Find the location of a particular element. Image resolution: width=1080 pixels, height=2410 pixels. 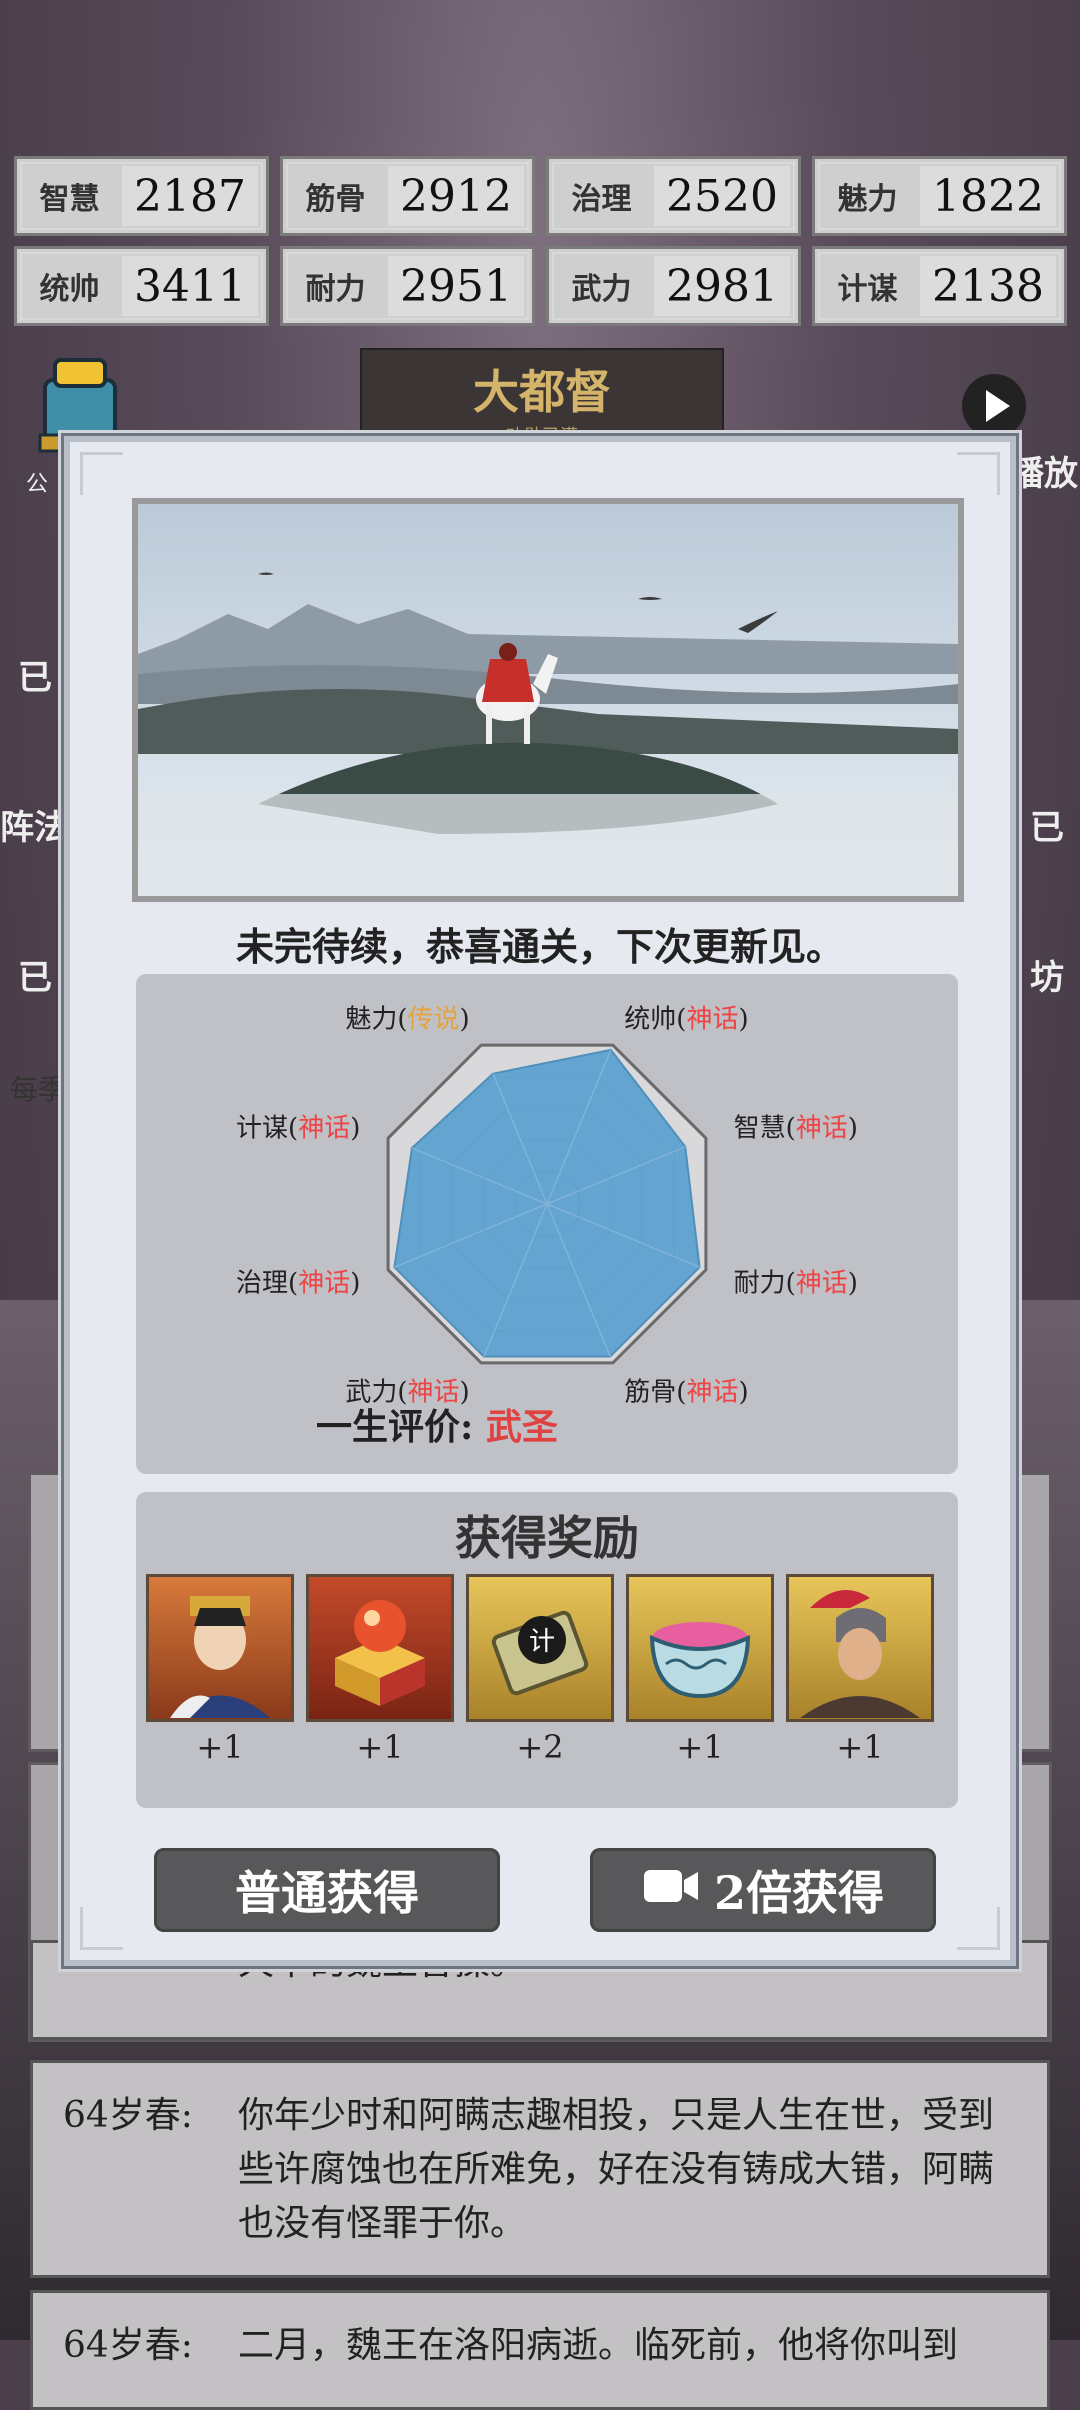

radar-axis-label: 计谋(神话) is located at coordinates (298, 1129).